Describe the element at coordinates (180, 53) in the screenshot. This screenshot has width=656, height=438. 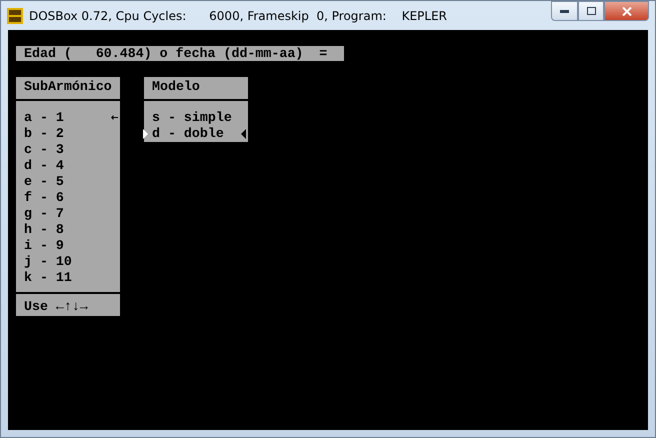
I see `input-prompt: Edad ( 60.484) o fecha (dd-mm-aa) =` at that location.